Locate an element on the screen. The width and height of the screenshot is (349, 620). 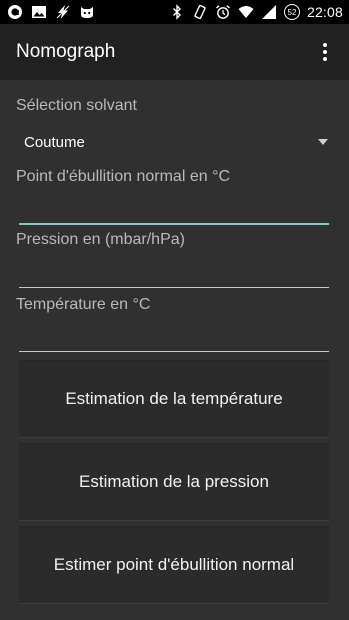
vibrate-icon is located at coordinates (200, 12).